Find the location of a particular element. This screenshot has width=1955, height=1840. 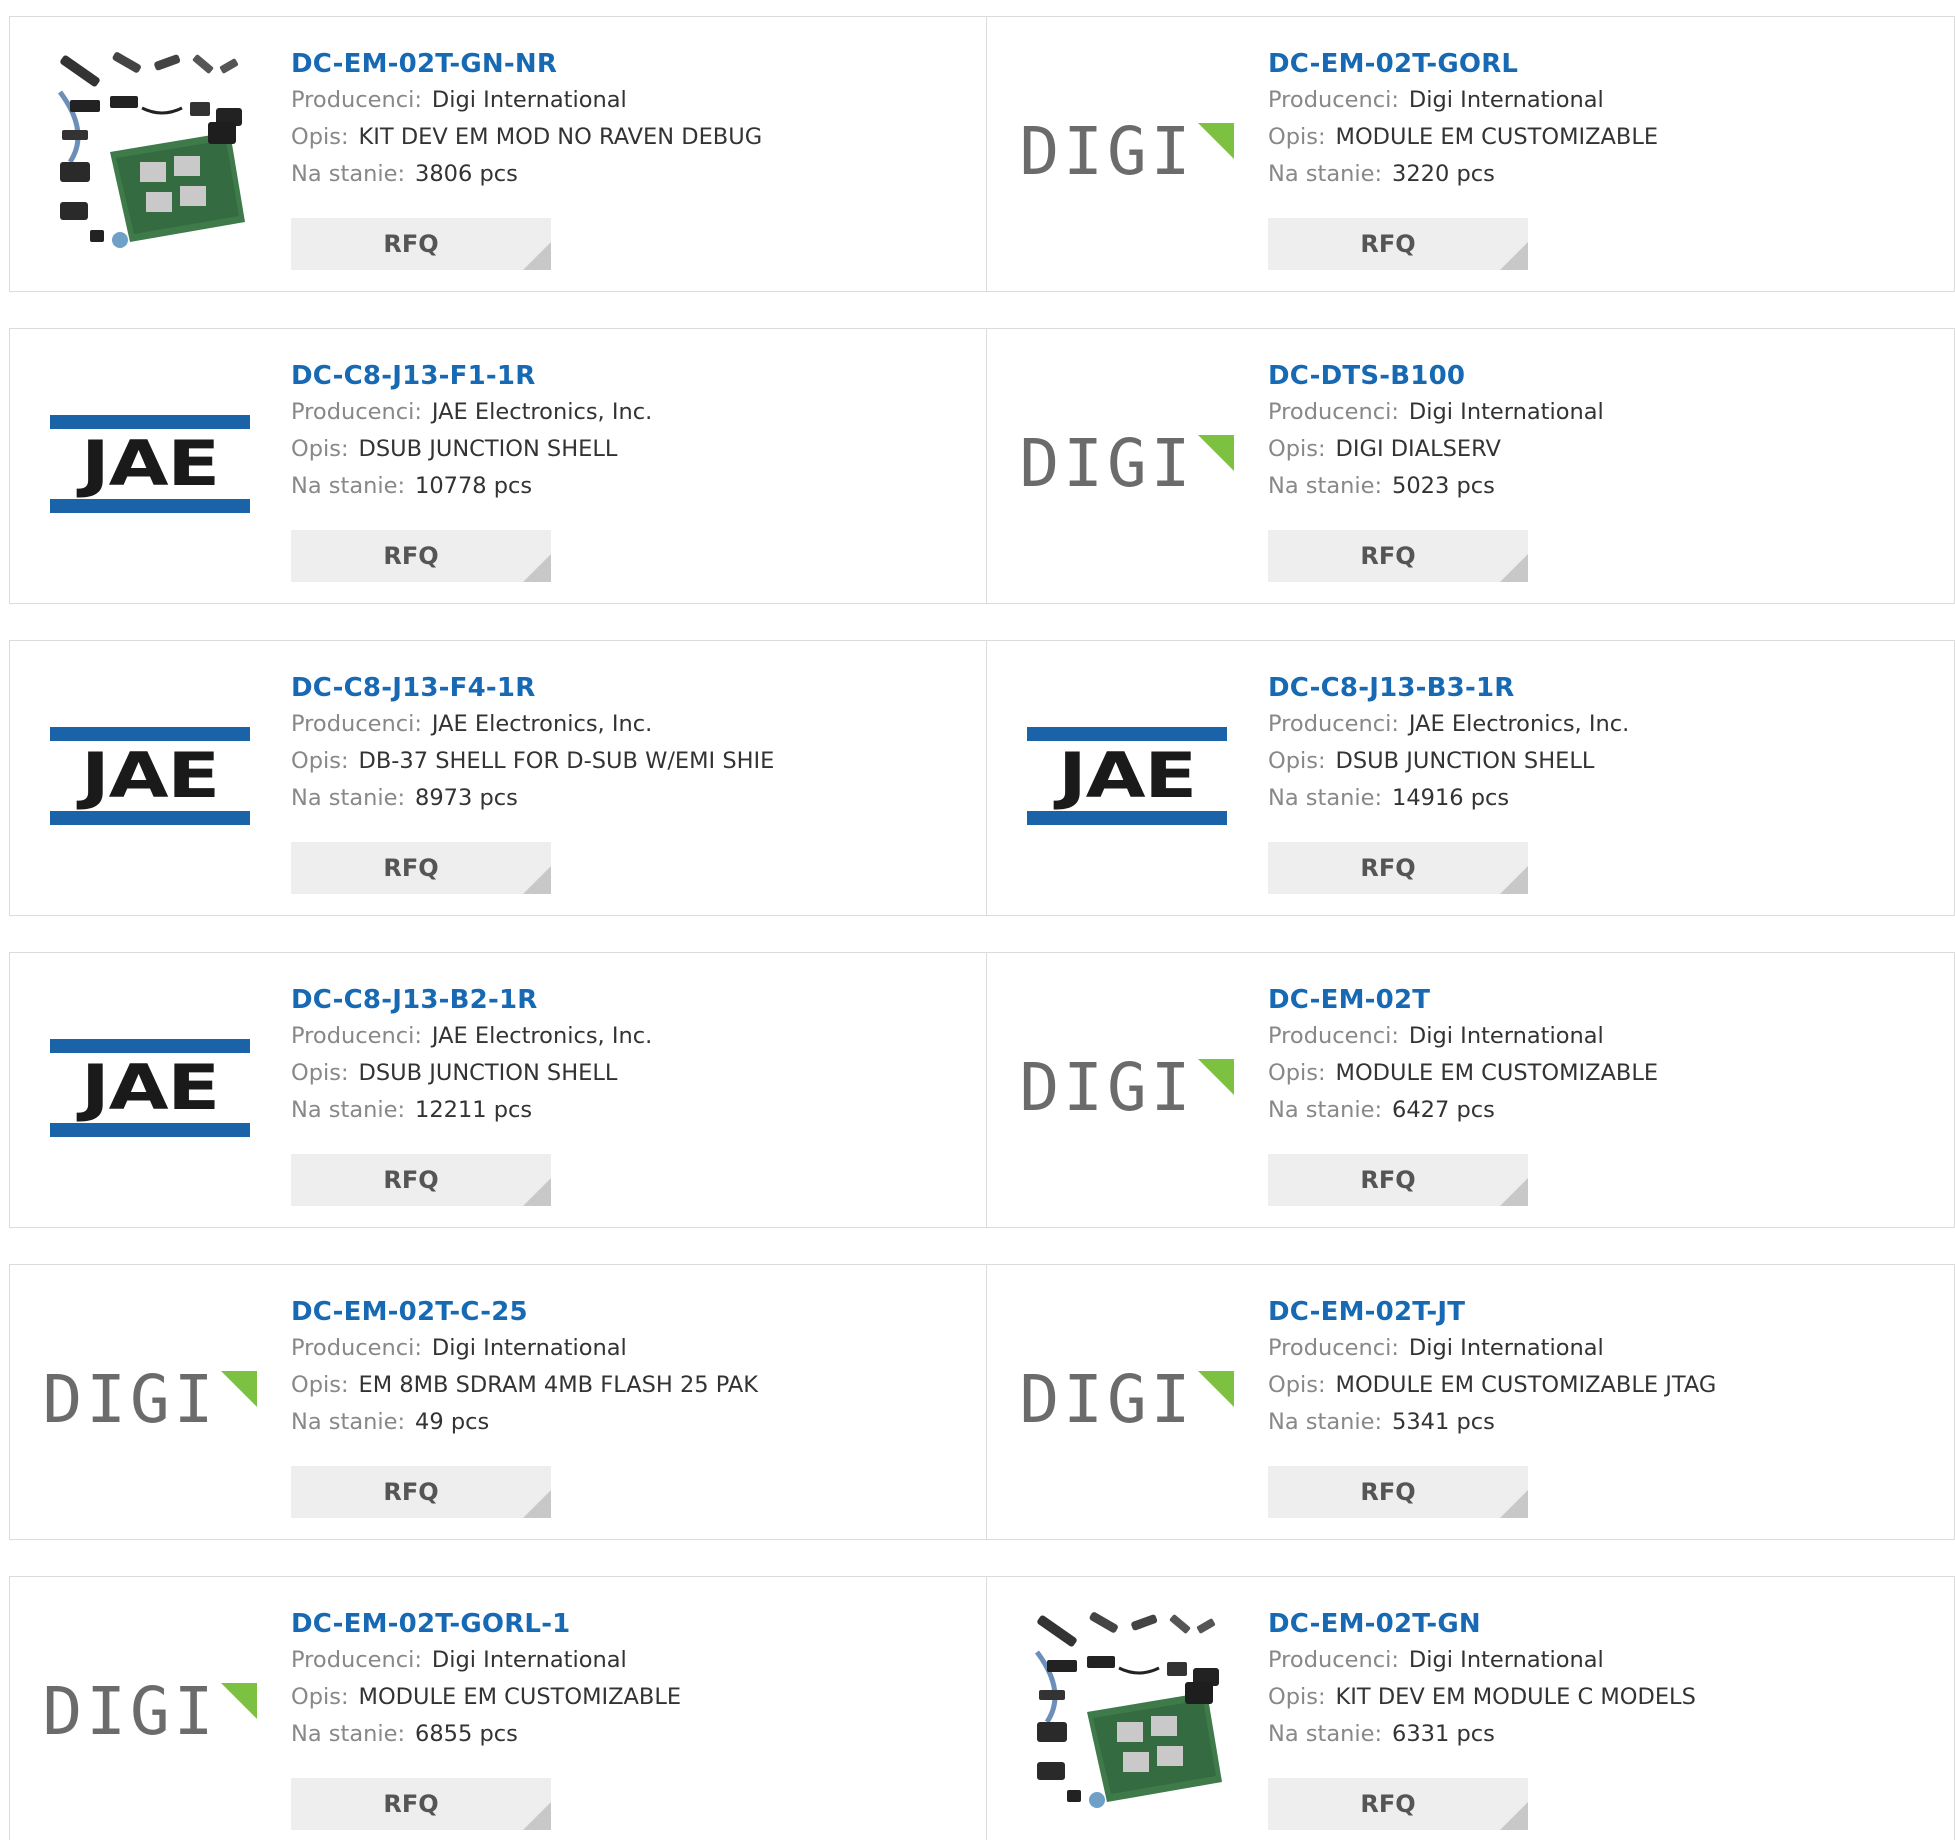

part-number-link: DC-C8-J13-F1-1R is located at coordinates (611, 376).